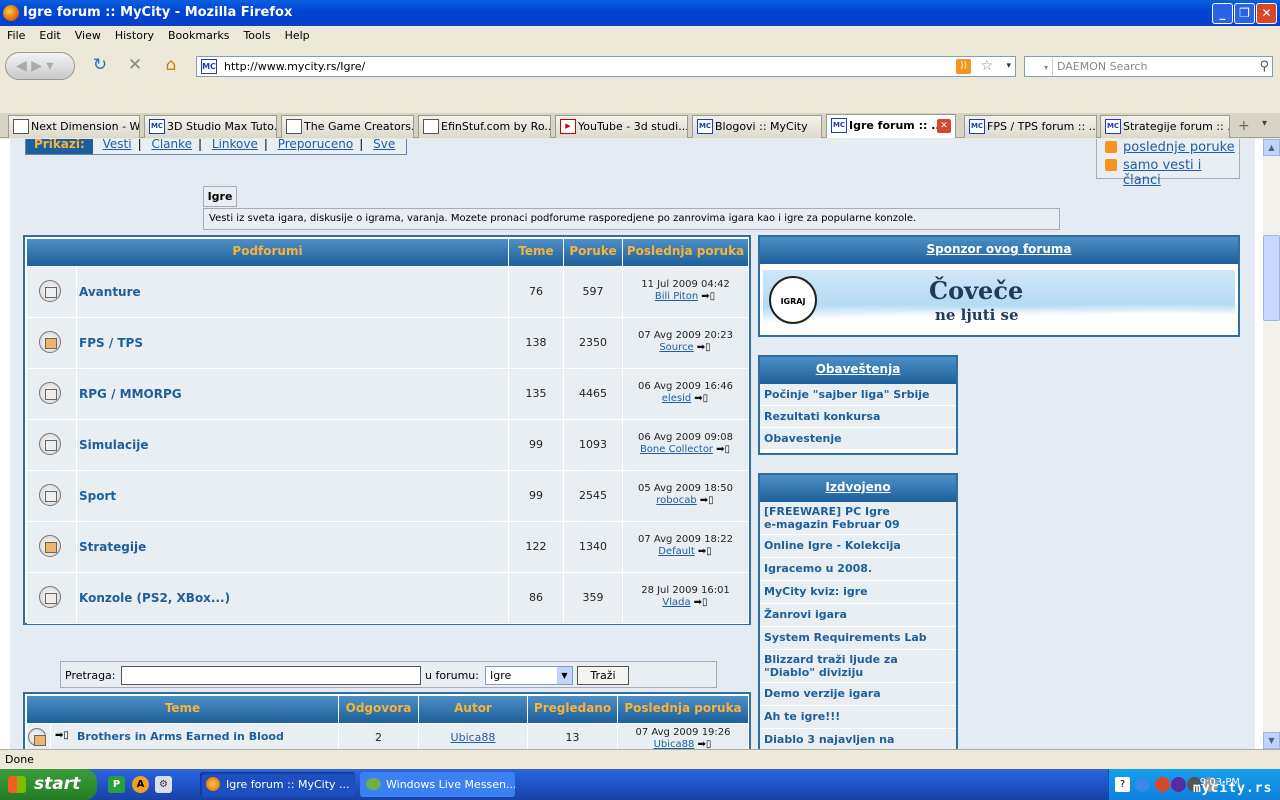 The height and width of the screenshot is (800, 1280). I want to click on forum-search-input, so click(271, 675).